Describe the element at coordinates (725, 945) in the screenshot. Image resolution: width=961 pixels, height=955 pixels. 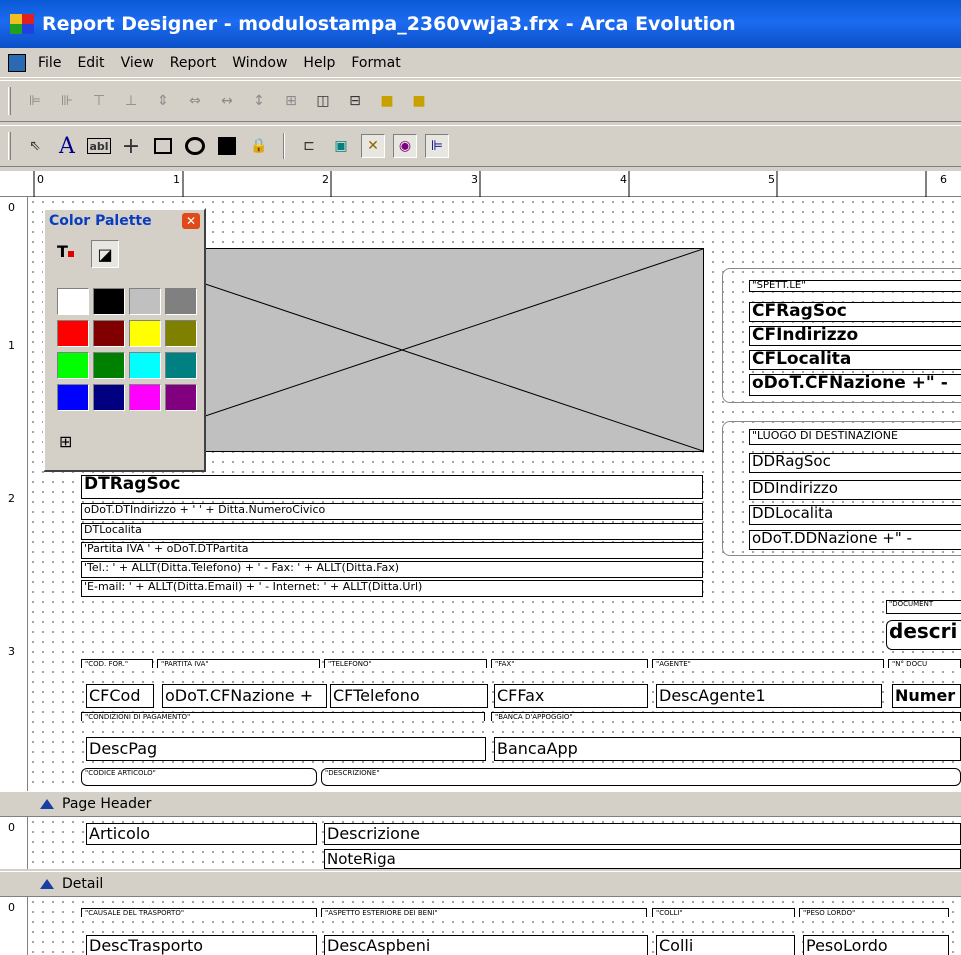
I see `colli-field: Colli` at that location.